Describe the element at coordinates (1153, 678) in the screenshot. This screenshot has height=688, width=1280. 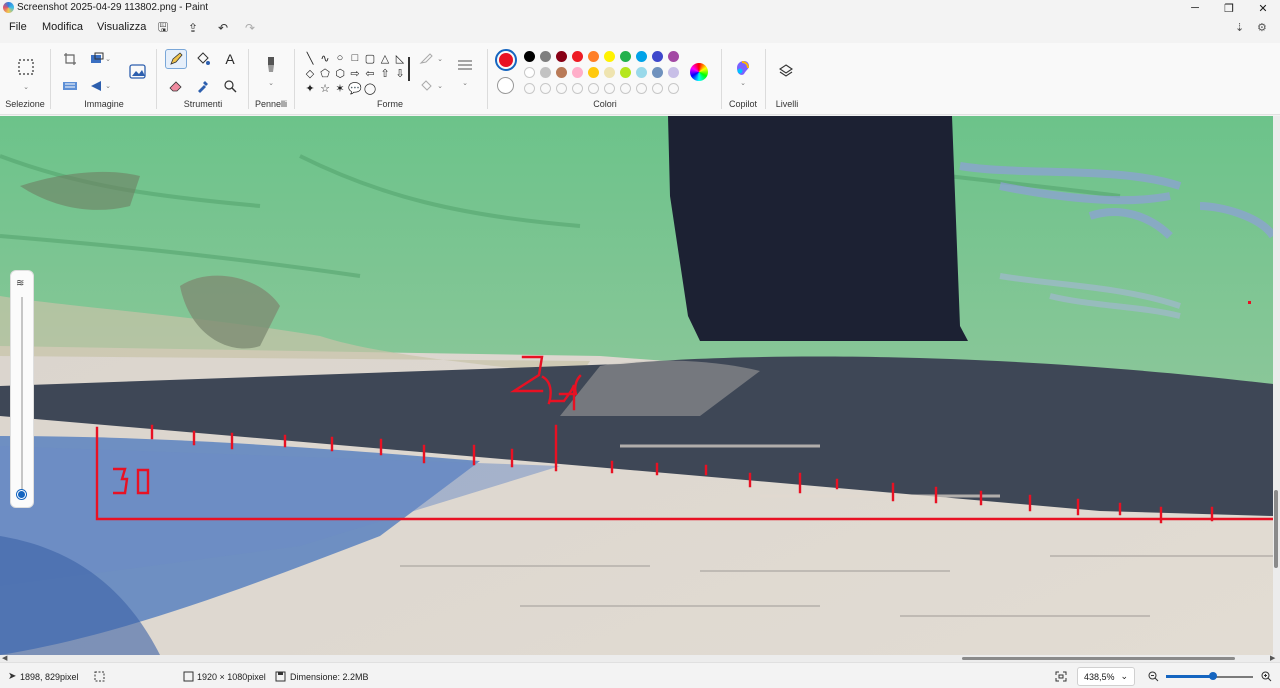
I see `zoom-out-icon` at that location.